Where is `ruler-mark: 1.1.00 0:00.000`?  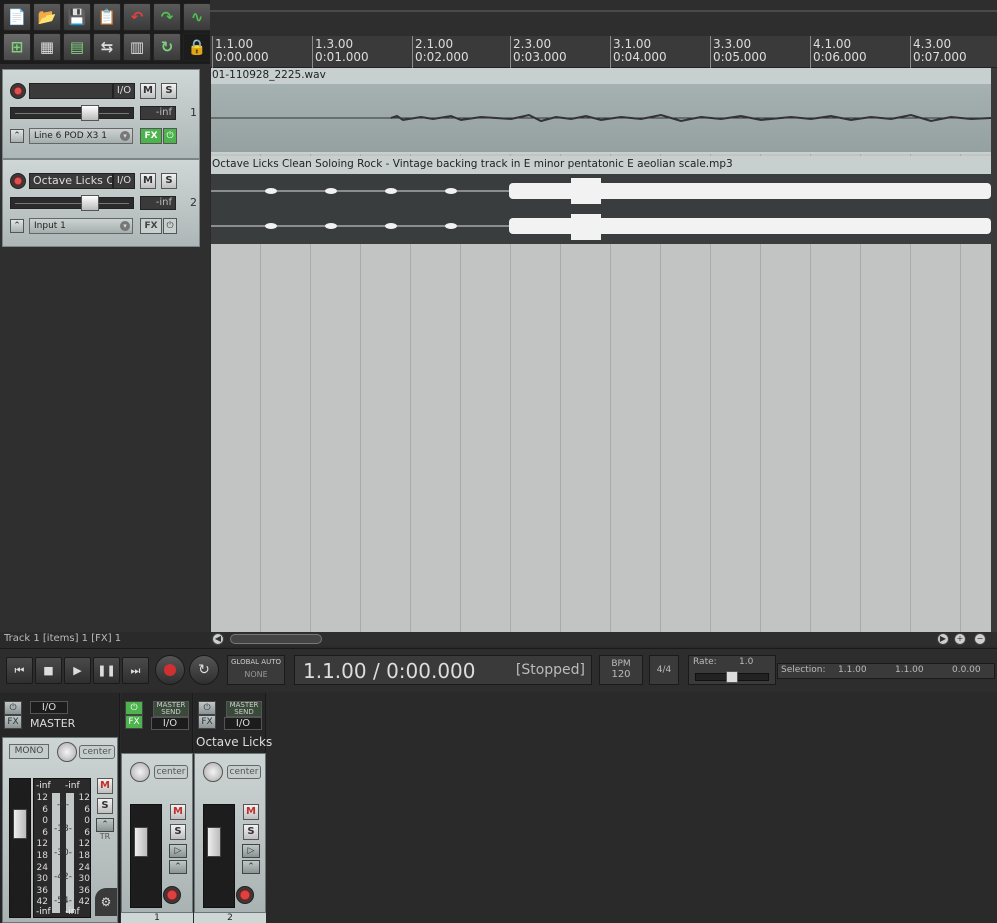
ruler-mark: 1.1.00 0:00.000 is located at coordinates (240, 52).